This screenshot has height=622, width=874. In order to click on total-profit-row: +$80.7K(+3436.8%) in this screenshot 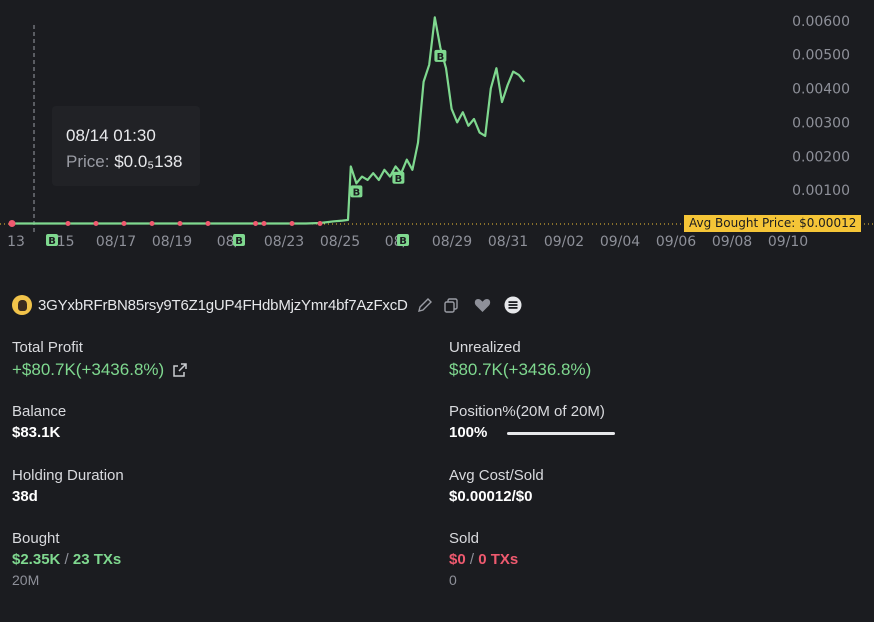, I will do `click(100, 370)`.